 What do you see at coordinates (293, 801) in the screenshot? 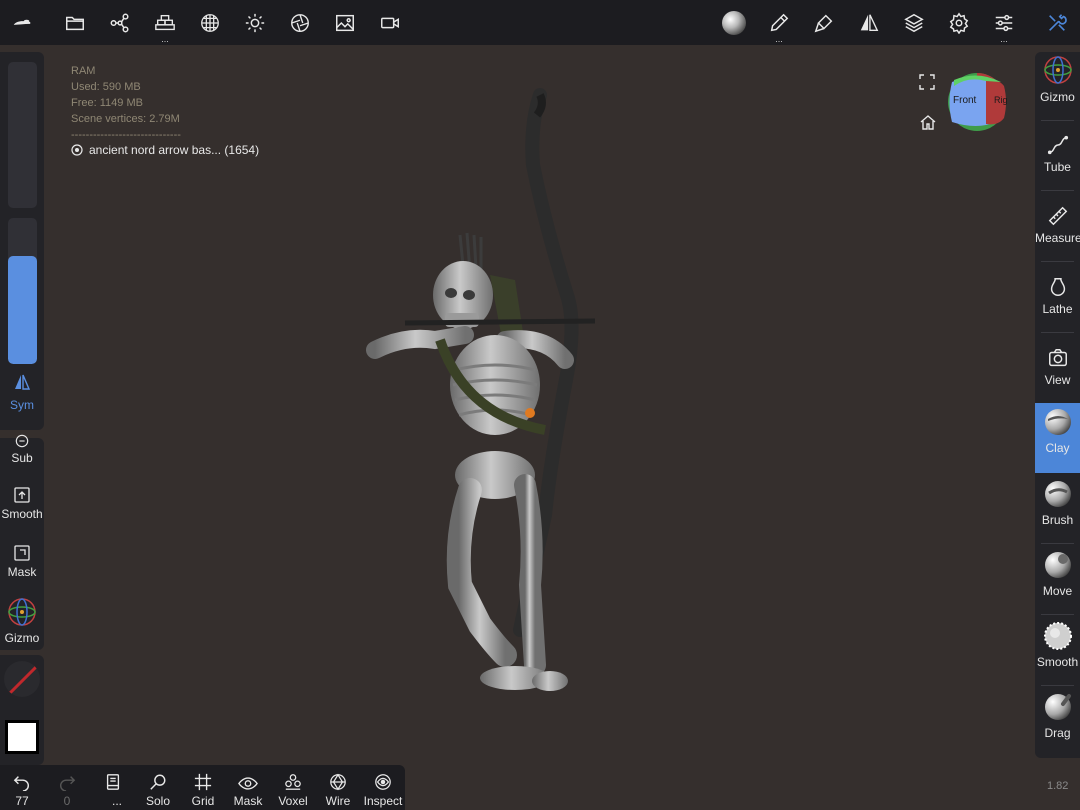
I see `voxel-label: Voxel` at bounding box center [293, 801].